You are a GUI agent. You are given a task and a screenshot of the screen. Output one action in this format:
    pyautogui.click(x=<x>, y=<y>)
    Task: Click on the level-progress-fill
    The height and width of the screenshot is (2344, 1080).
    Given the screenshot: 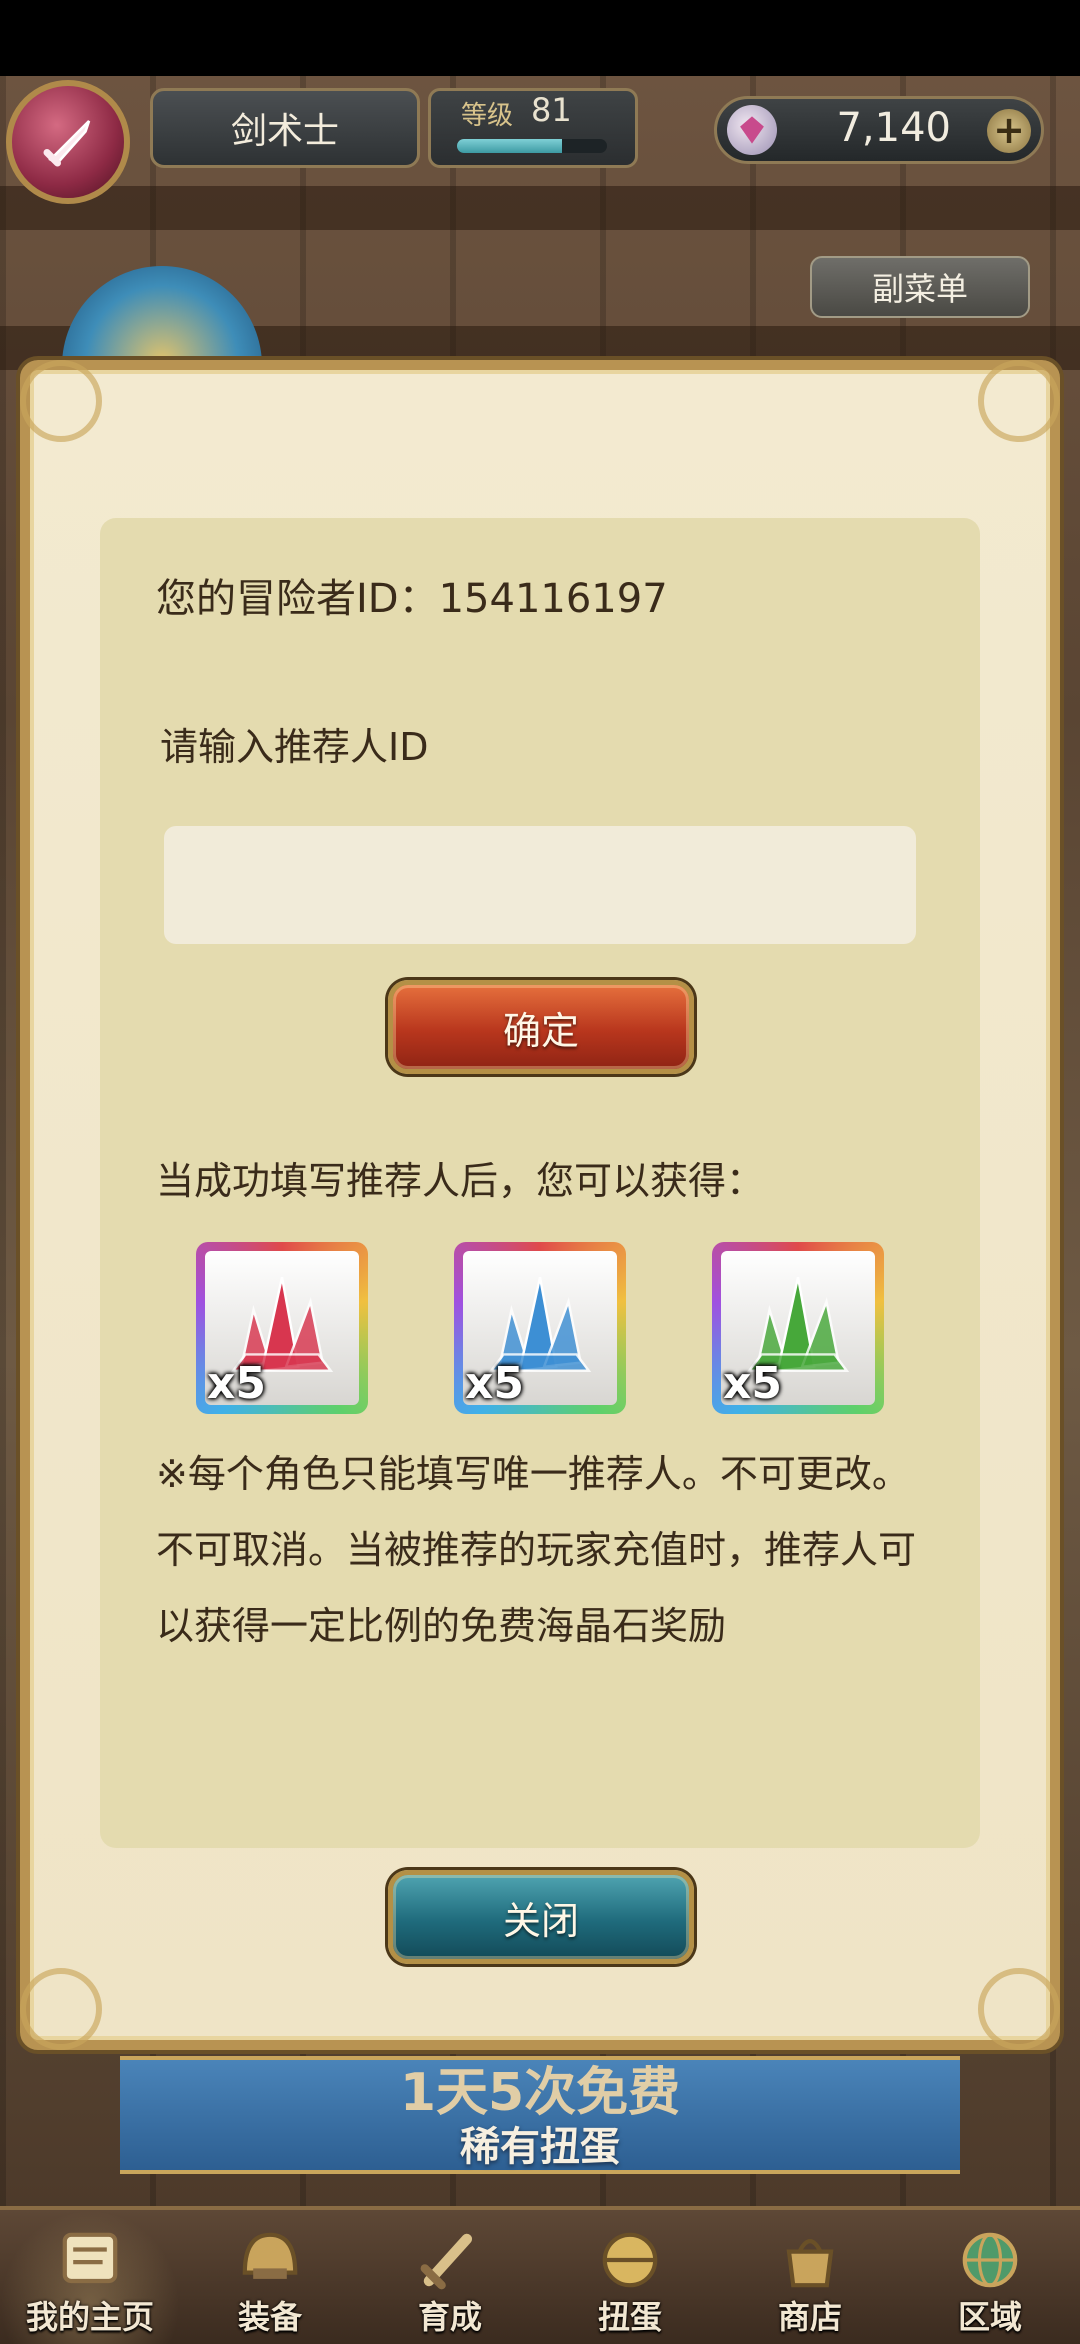 What is the action you would take?
    pyautogui.click(x=509, y=146)
    